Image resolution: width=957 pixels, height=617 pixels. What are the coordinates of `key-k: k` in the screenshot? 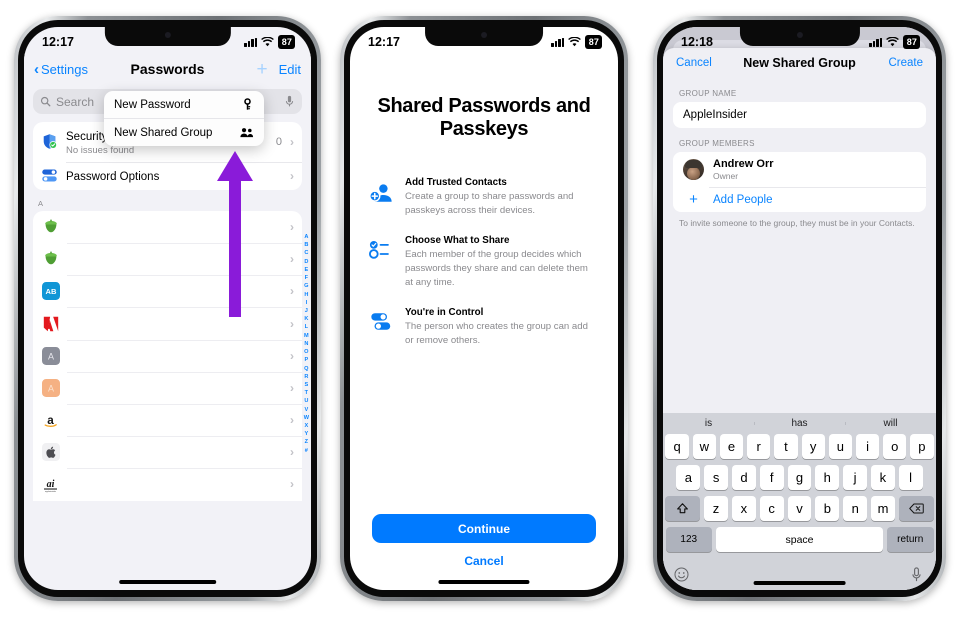 It's located at (882, 477).